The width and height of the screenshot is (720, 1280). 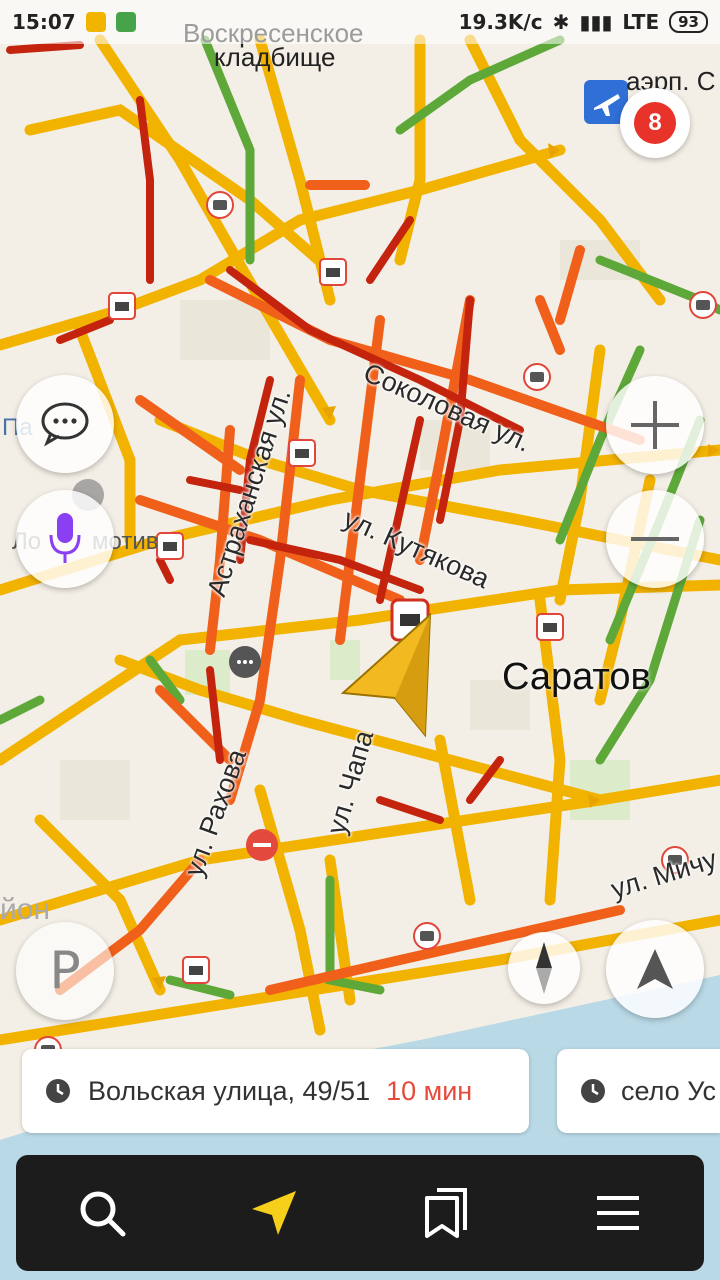 I want to click on menu-button, so click(x=618, y=1213).